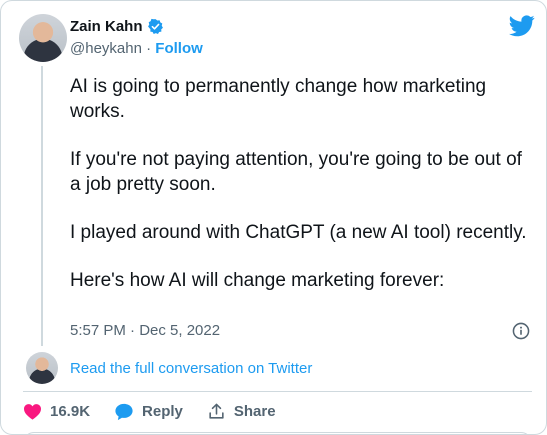 The height and width of the screenshot is (435, 547). What do you see at coordinates (277, 391) in the screenshot?
I see `divider` at bounding box center [277, 391].